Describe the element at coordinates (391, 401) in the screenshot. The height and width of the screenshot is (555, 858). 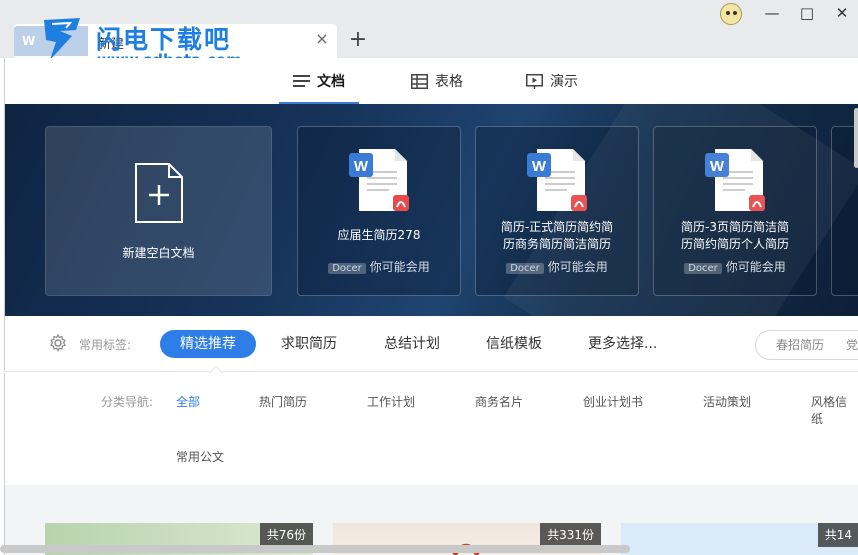
I see `category-work-plan: 工作计划` at that location.